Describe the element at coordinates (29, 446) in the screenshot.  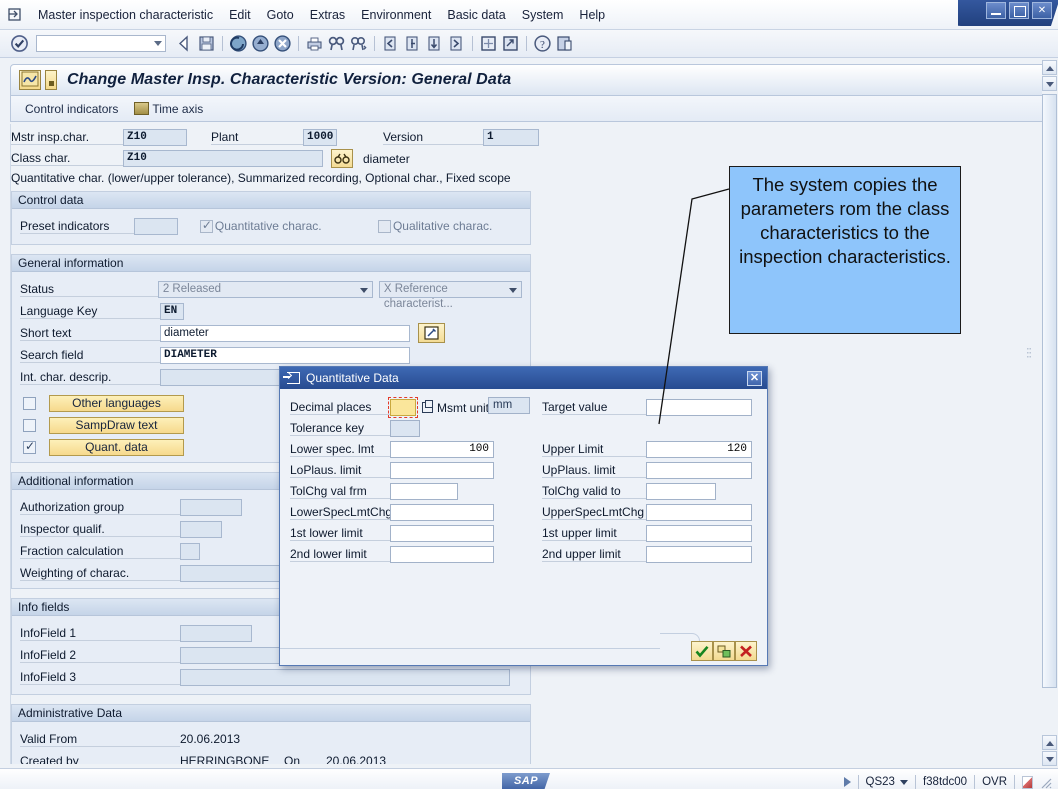
I see `quant-data-checkbox` at that location.